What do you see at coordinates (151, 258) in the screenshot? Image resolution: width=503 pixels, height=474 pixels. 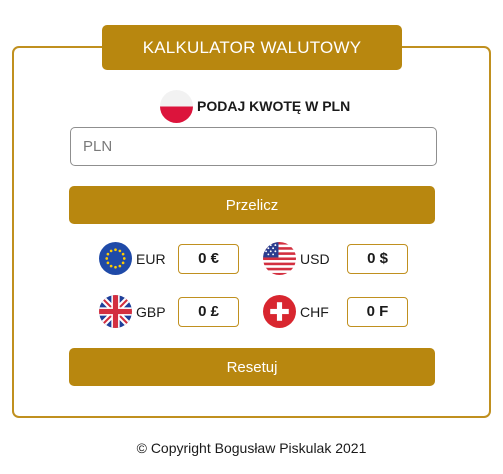 I see `currency-code-eur: EUR` at bounding box center [151, 258].